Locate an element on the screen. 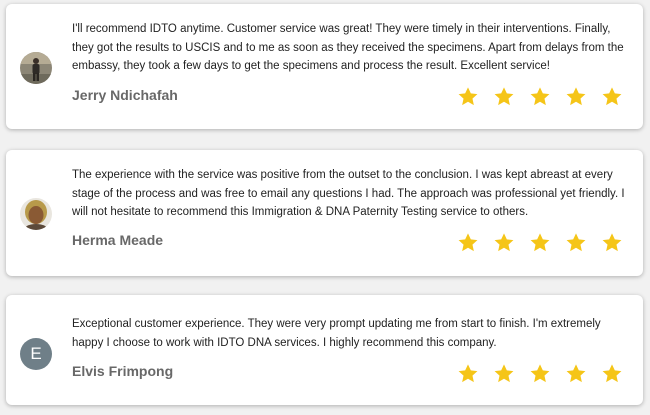  reviewer-name: Herma Meade is located at coordinates (118, 240).